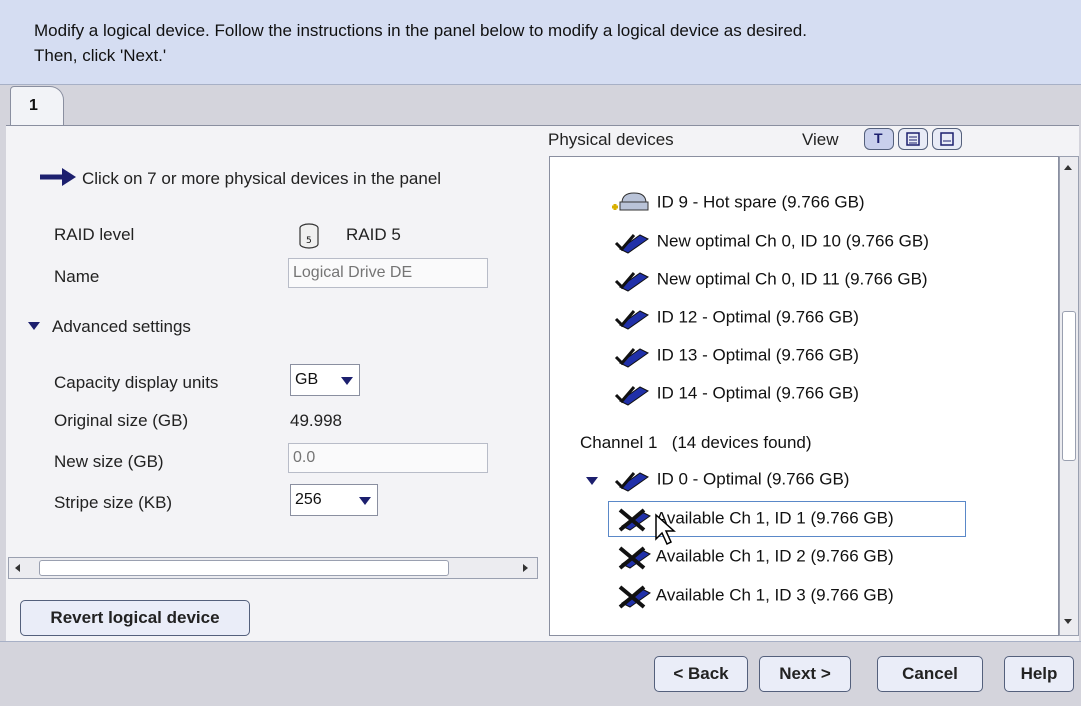 Image resolution: width=1081 pixels, height=706 pixels. What do you see at coordinates (113, 502) in the screenshot?
I see `stripe-size-label: Stripe size (KB)` at bounding box center [113, 502].